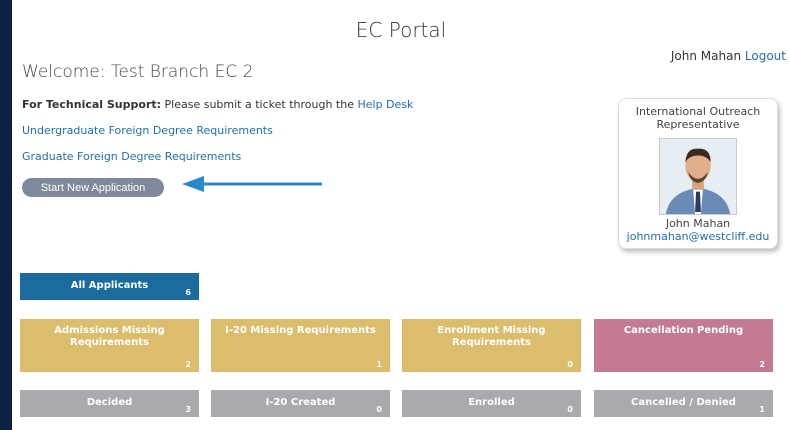 Image resolution: width=790 pixels, height=430 pixels. Describe the element at coordinates (698, 118) in the screenshot. I see `representative-title: International Outreach Representative` at that location.